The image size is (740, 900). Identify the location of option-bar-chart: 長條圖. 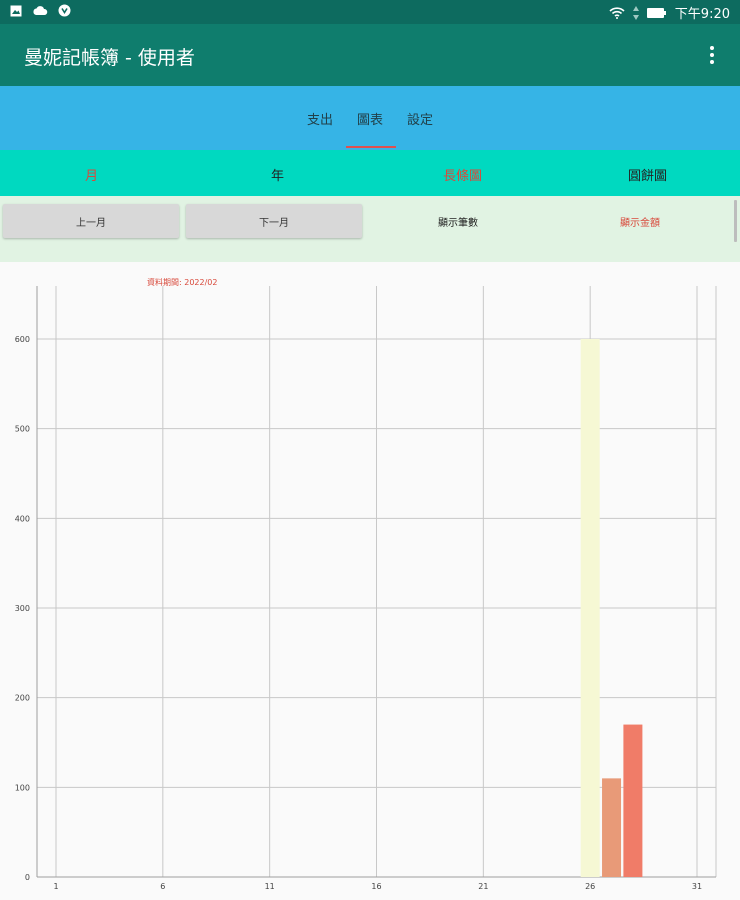
(462, 174).